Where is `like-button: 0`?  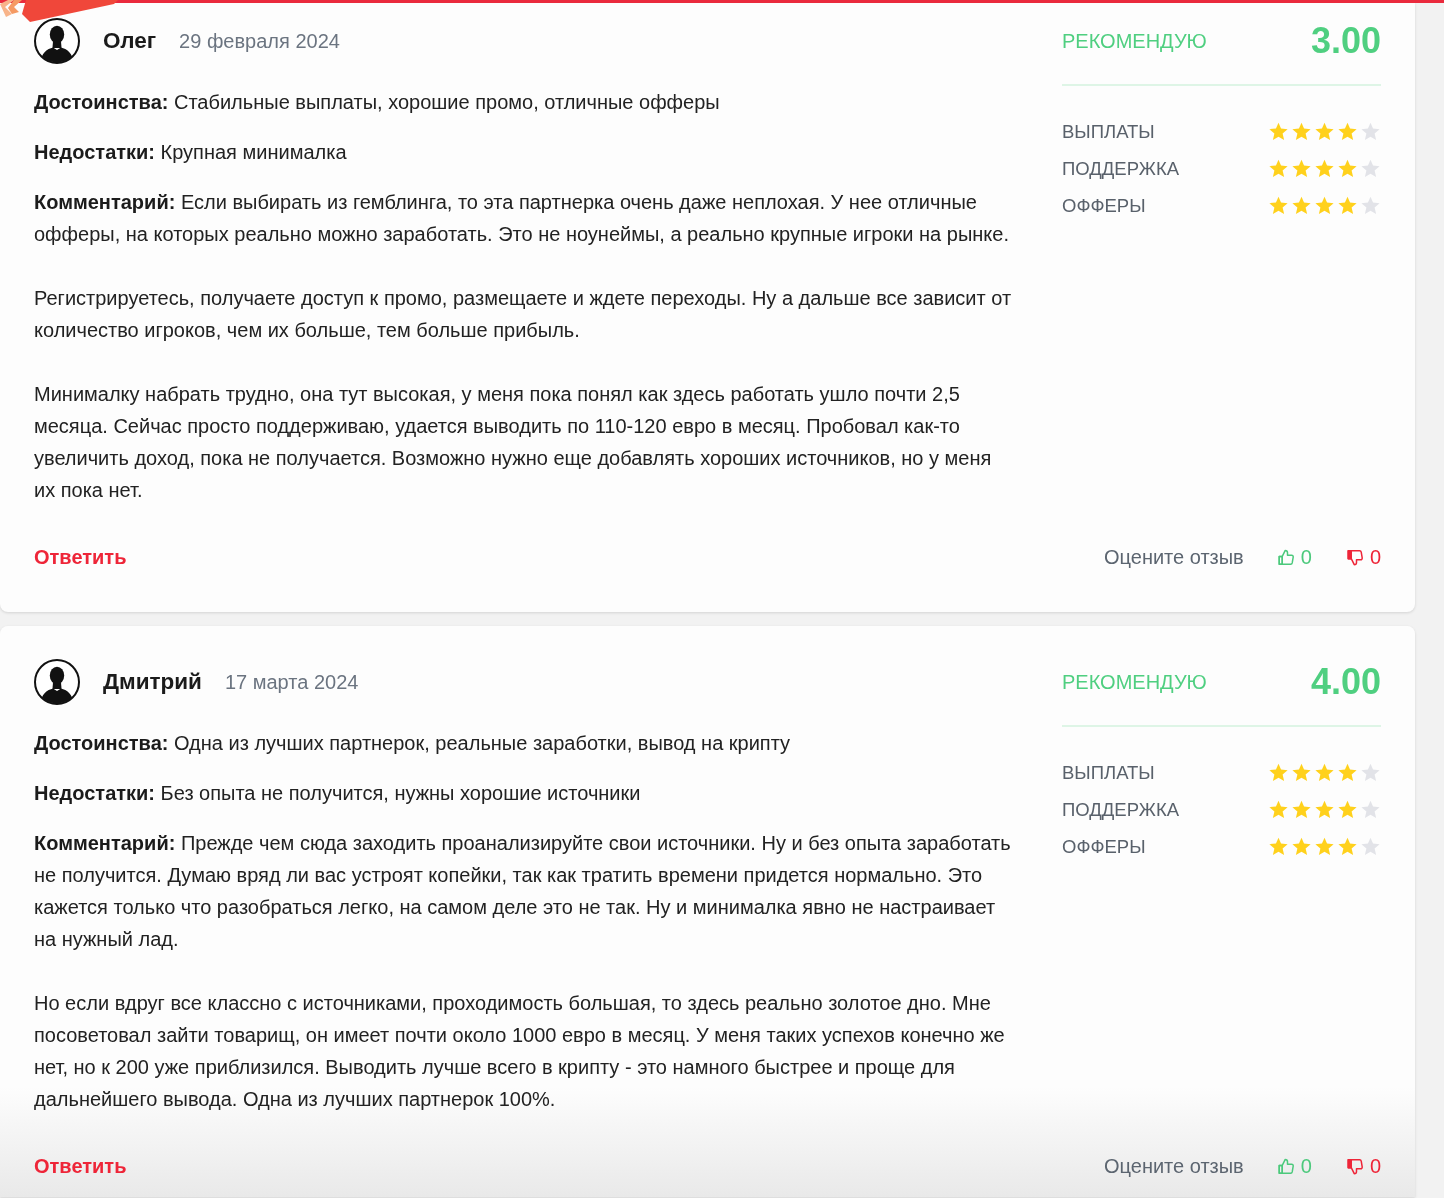
like-button: 0 is located at coordinates (1294, 557).